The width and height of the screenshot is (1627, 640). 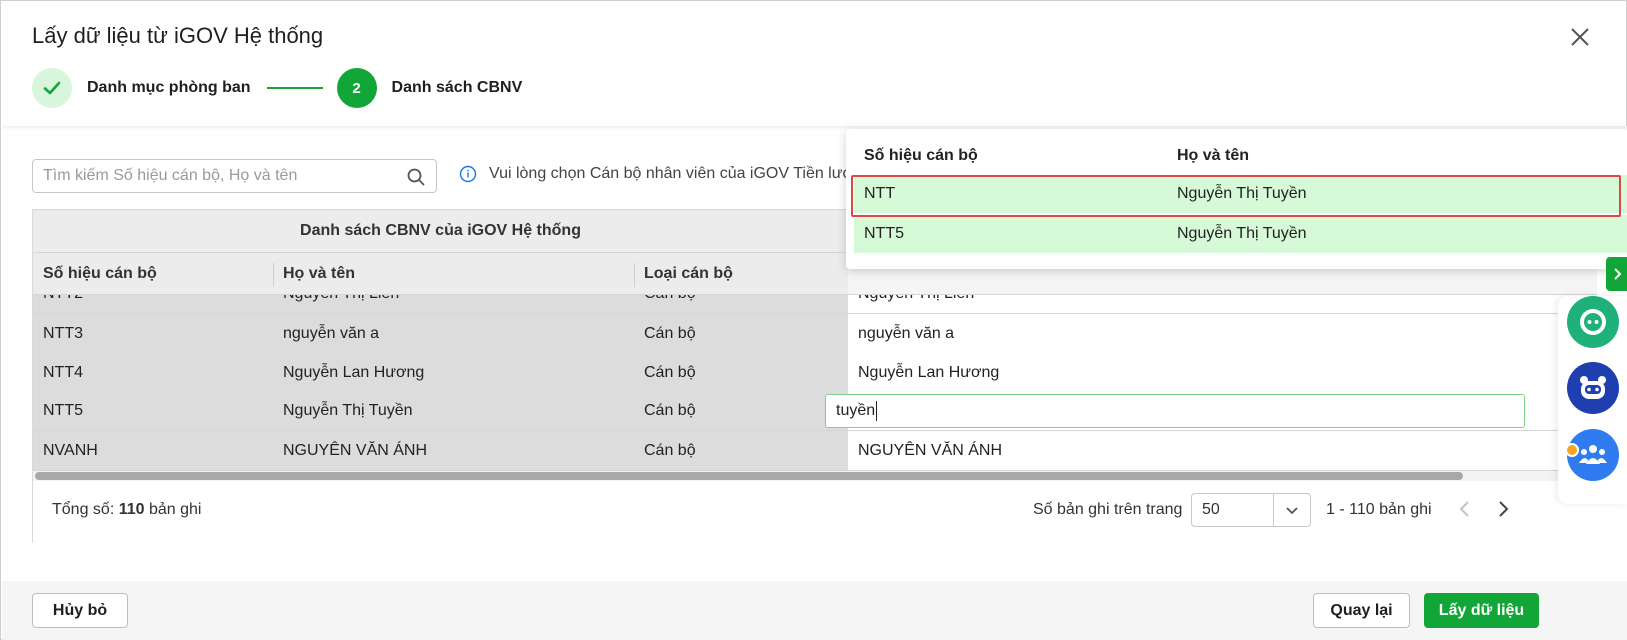 What do you see at coordinates (1222, 334) in the screenshot?
I see `cell-mapped: nguyễn văn a` at bounding box center [1222, 334].